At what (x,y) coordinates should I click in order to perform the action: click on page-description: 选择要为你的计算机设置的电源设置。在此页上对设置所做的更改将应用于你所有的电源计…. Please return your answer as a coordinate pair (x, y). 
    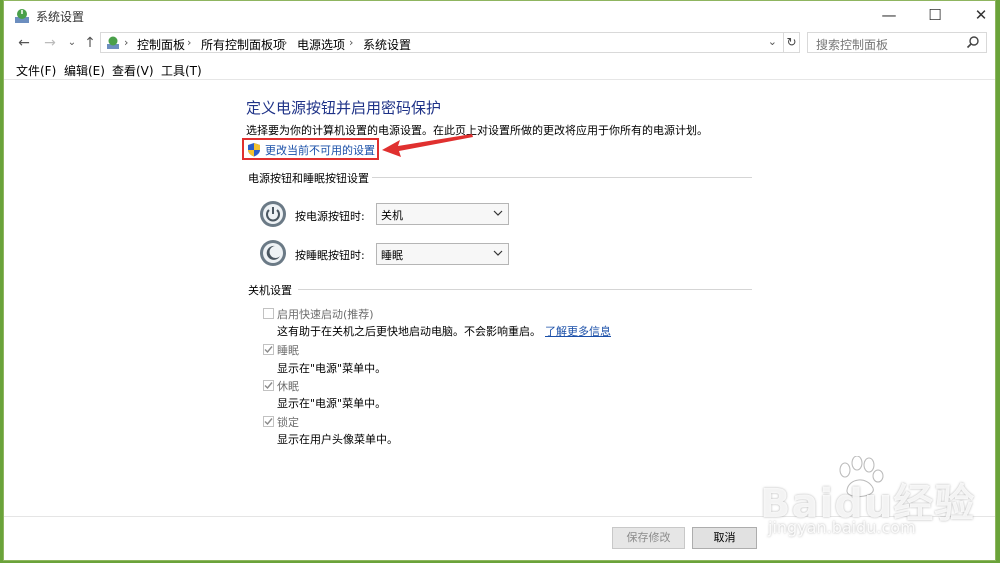
    Looking at the image, I should click on (477, 130).